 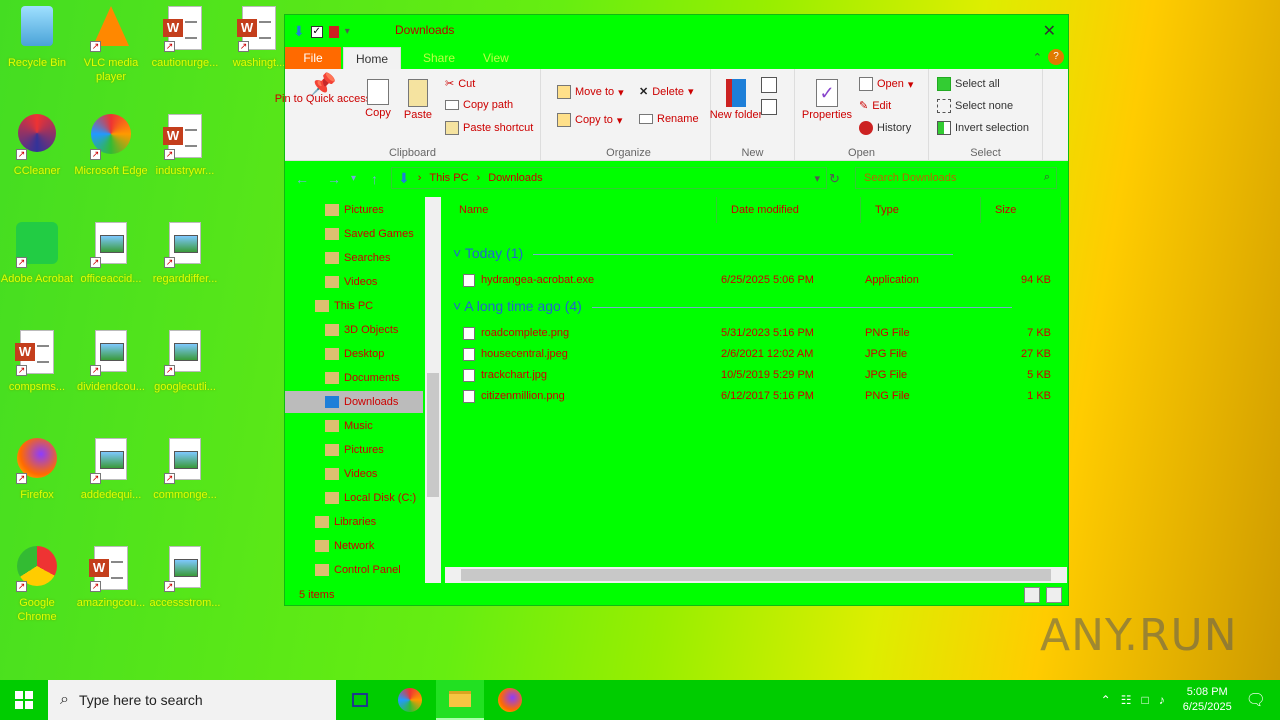 What do you see at coordinates (1256, 700) in the screenshot?
I see `notifications-icon: 🗨` at bounding box center [1256, 700].